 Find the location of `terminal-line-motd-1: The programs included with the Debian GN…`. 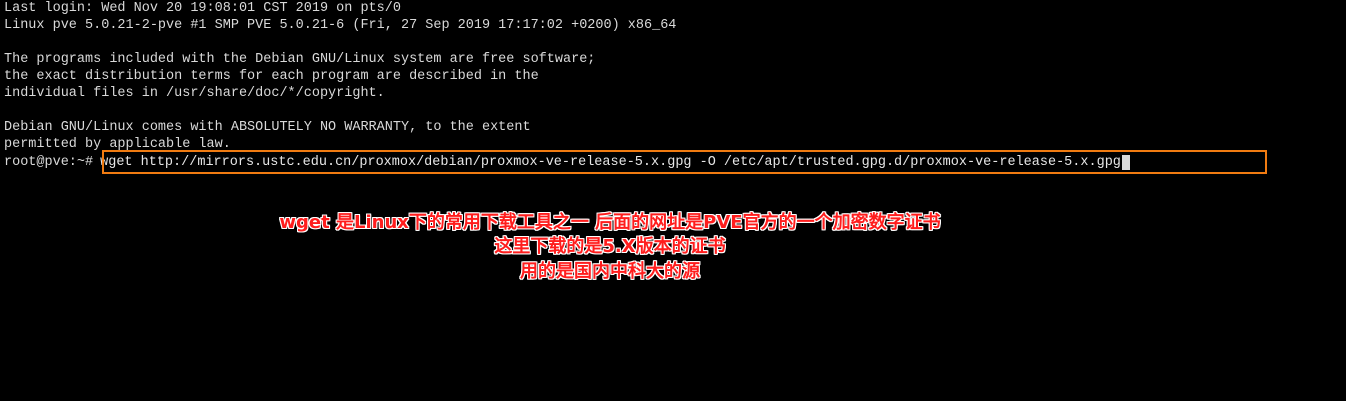

terminal-line-motd-1: The programs included with the Debian GN… is located at coordinates (300, 59).